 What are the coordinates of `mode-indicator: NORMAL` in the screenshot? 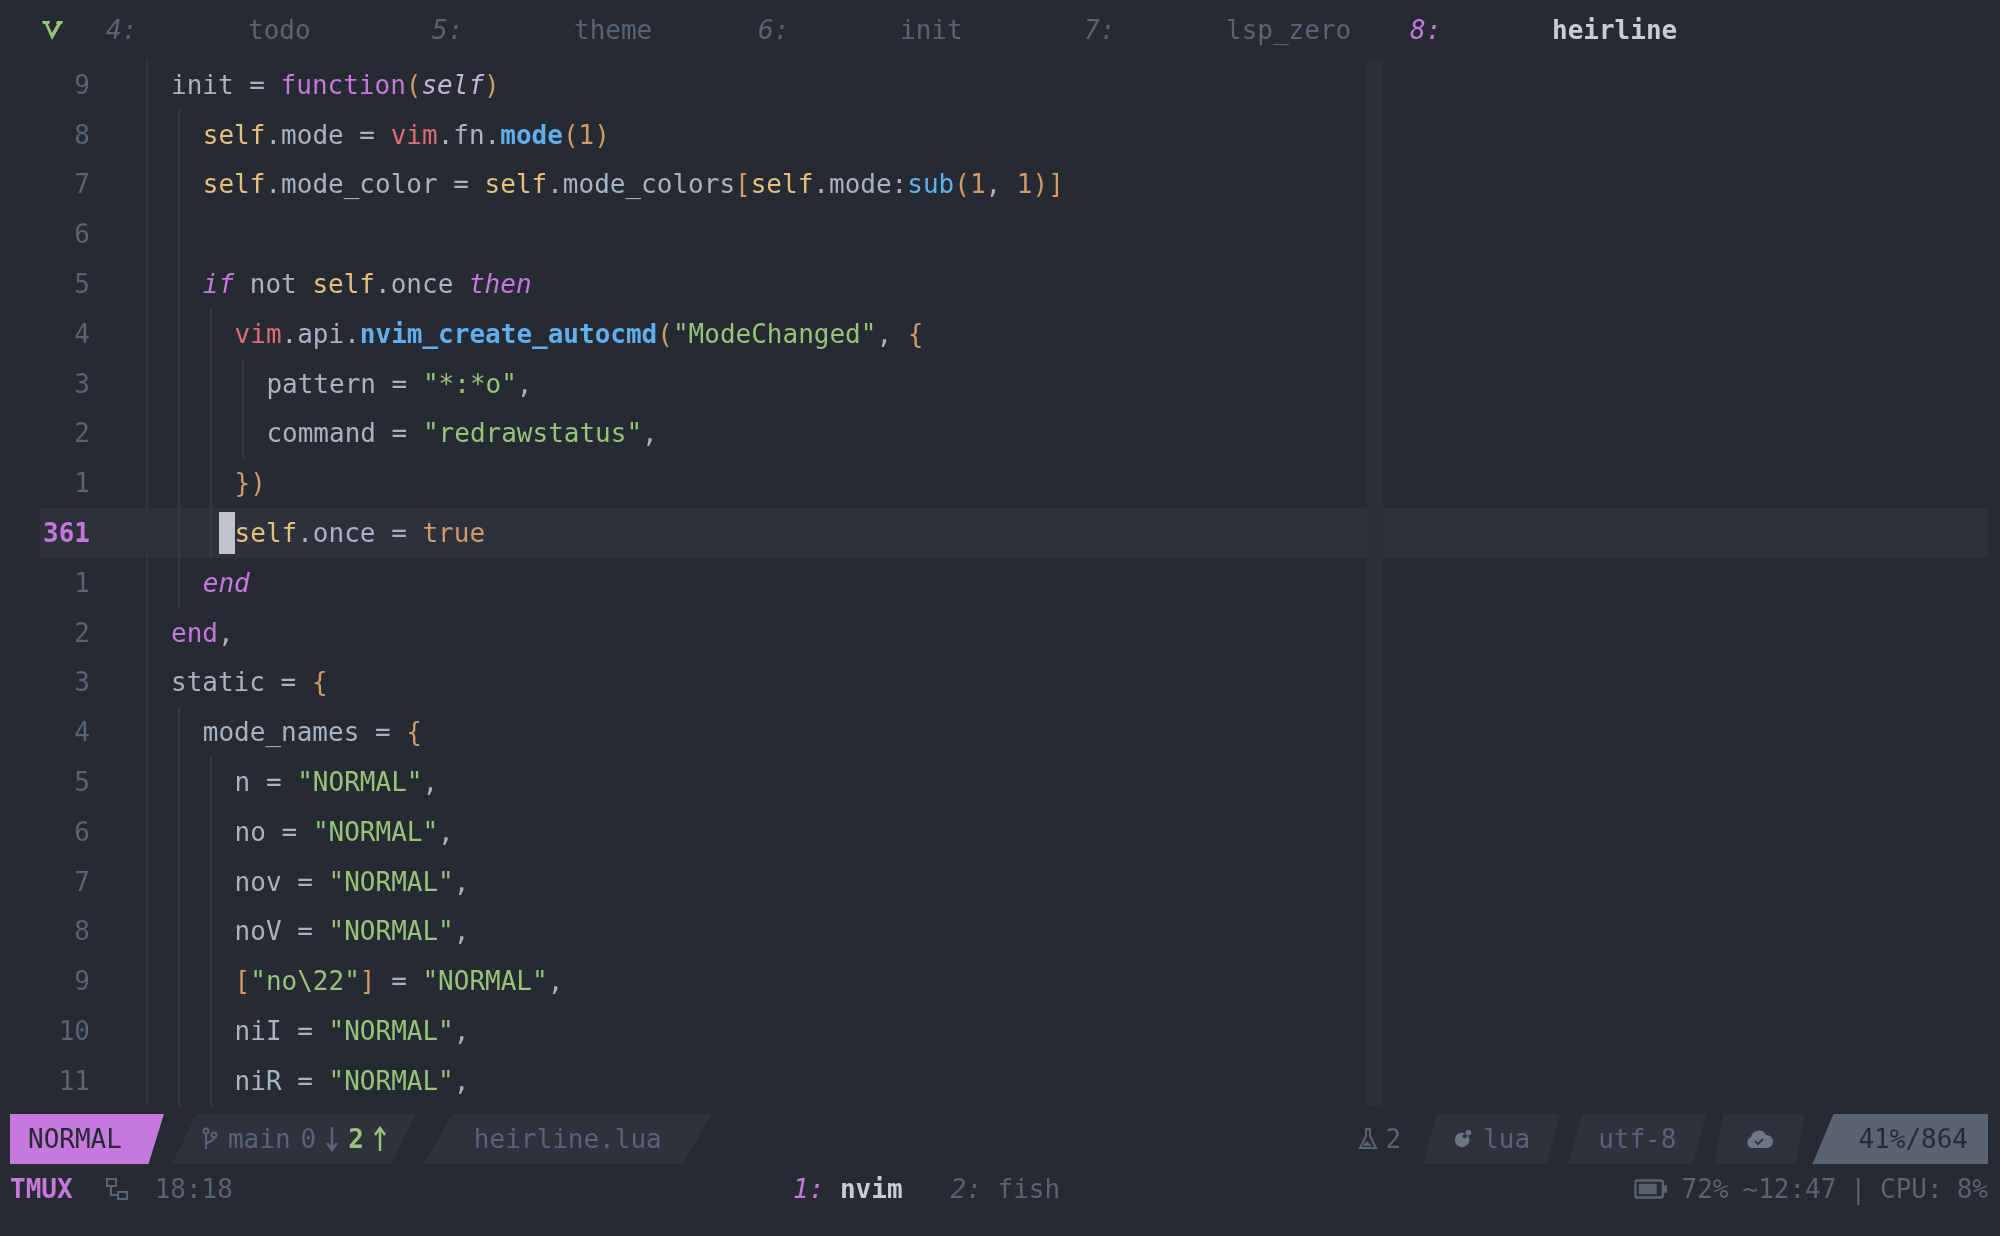 It's located at (87, 1139).